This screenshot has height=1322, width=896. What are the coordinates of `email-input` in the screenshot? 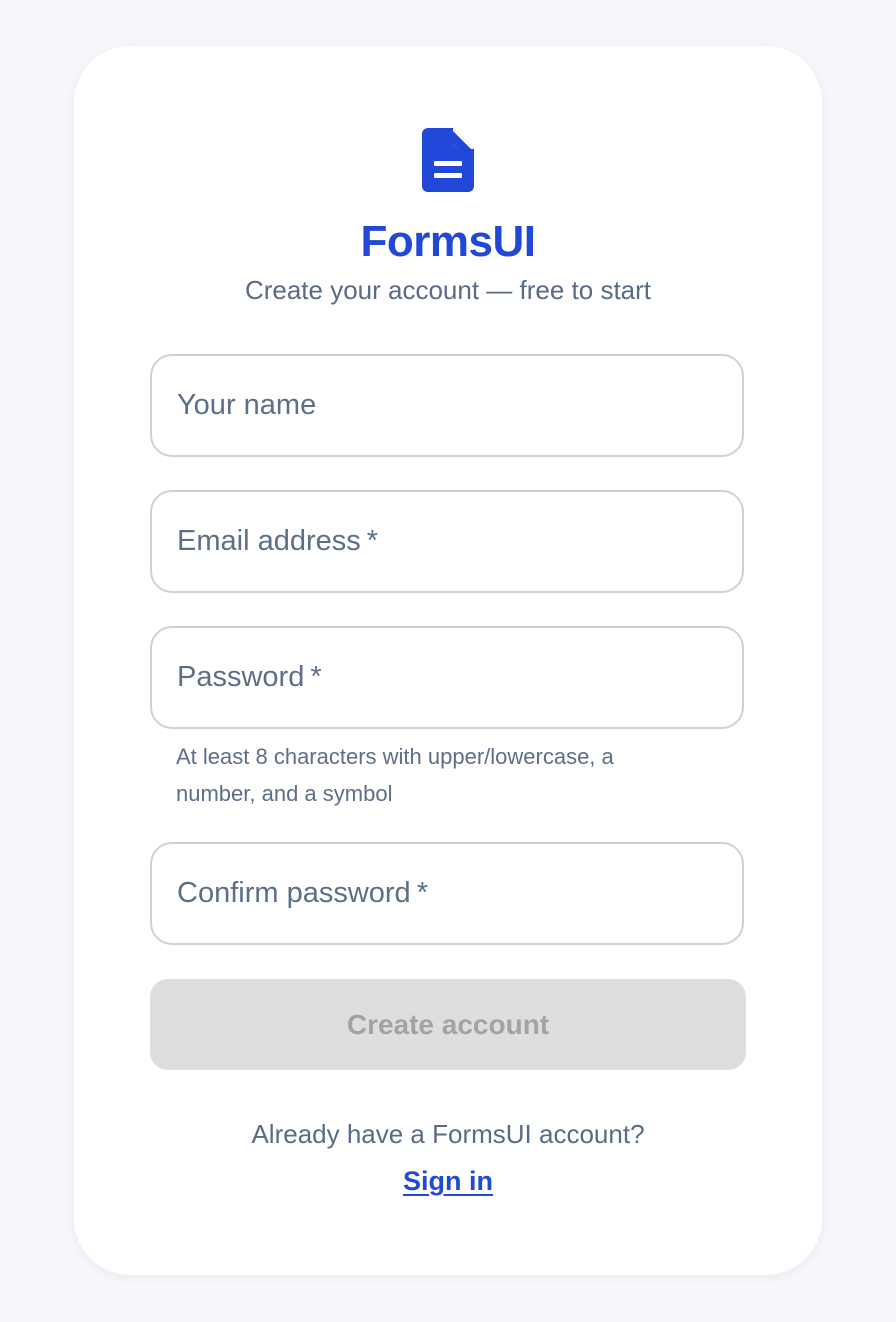 It's located at (449, 542).